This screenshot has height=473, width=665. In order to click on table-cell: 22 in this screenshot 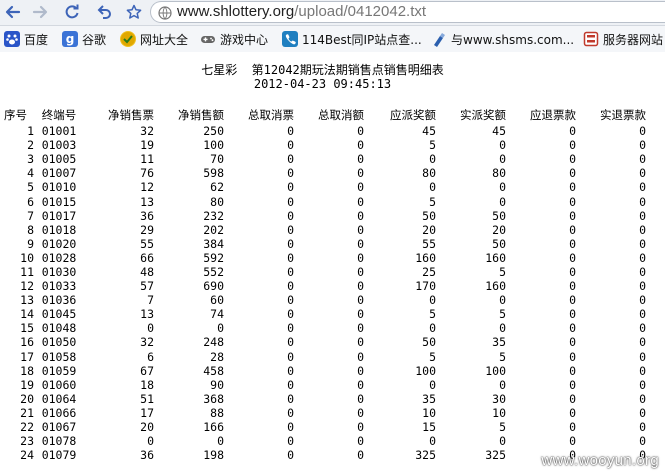, I will do `click(27, 427)`.